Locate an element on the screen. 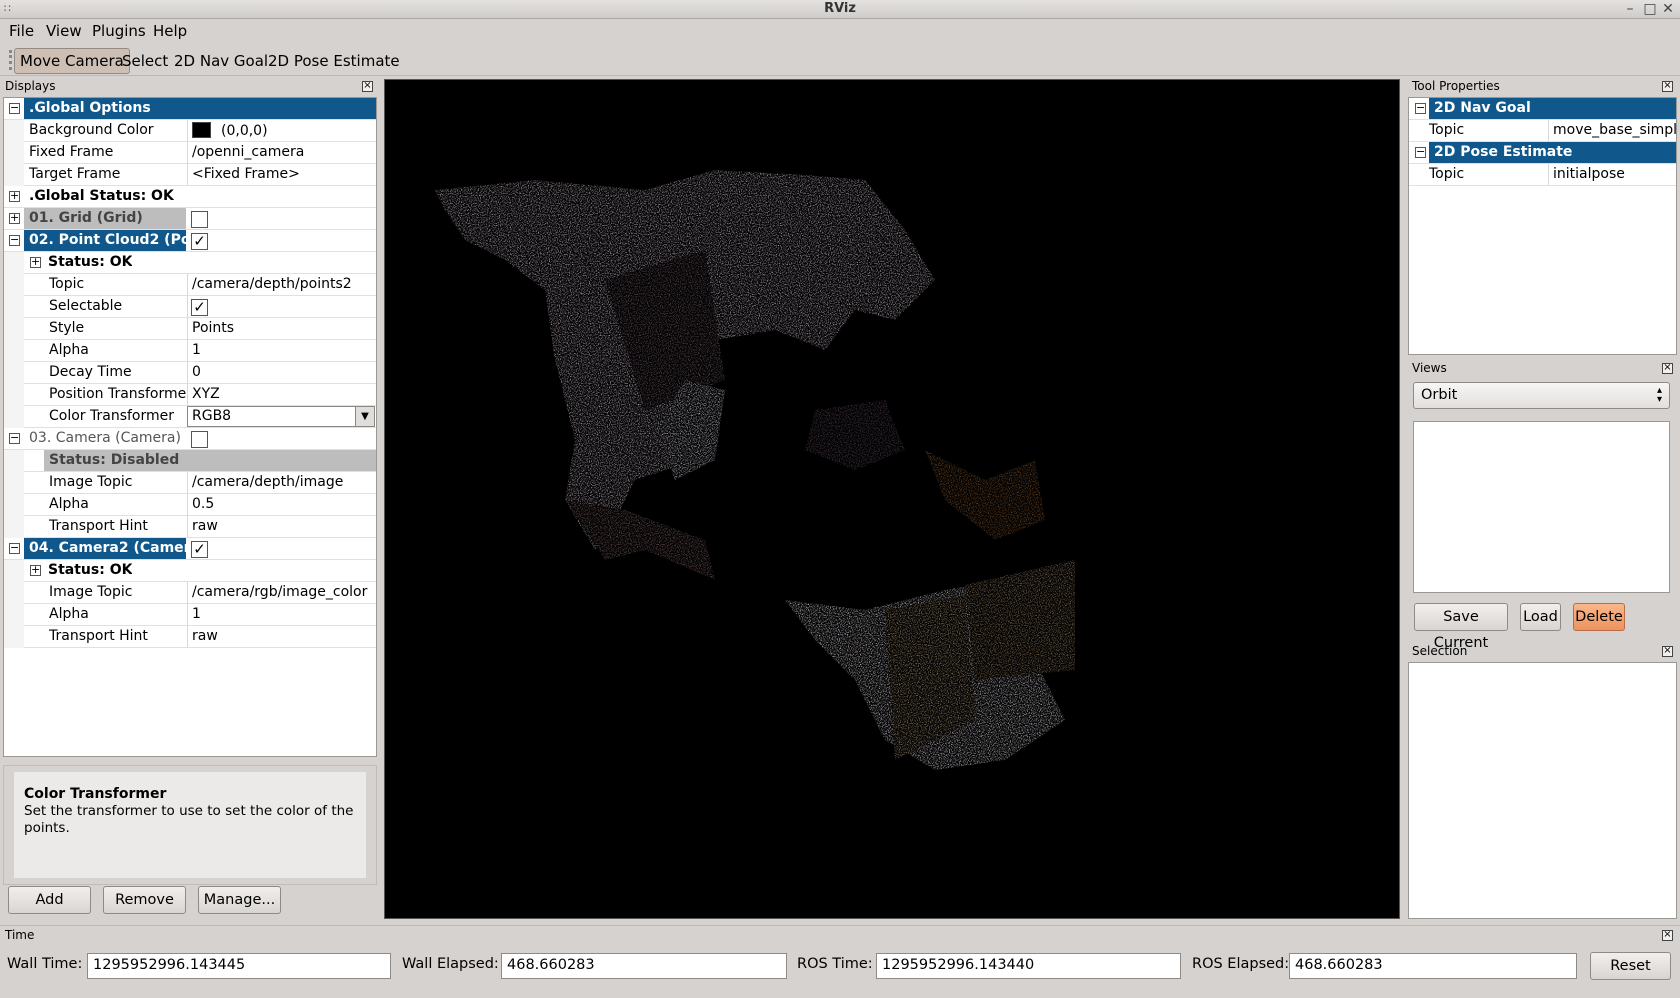  toolbar-grip is located at coordinates (10, 60).